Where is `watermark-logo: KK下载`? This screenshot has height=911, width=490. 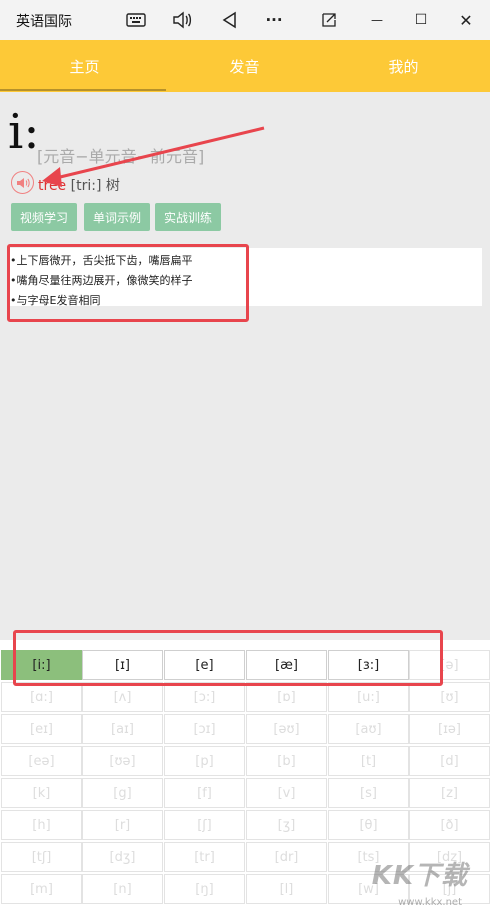
watermark-logo: KK下载 is located at coordinates (419, 876).